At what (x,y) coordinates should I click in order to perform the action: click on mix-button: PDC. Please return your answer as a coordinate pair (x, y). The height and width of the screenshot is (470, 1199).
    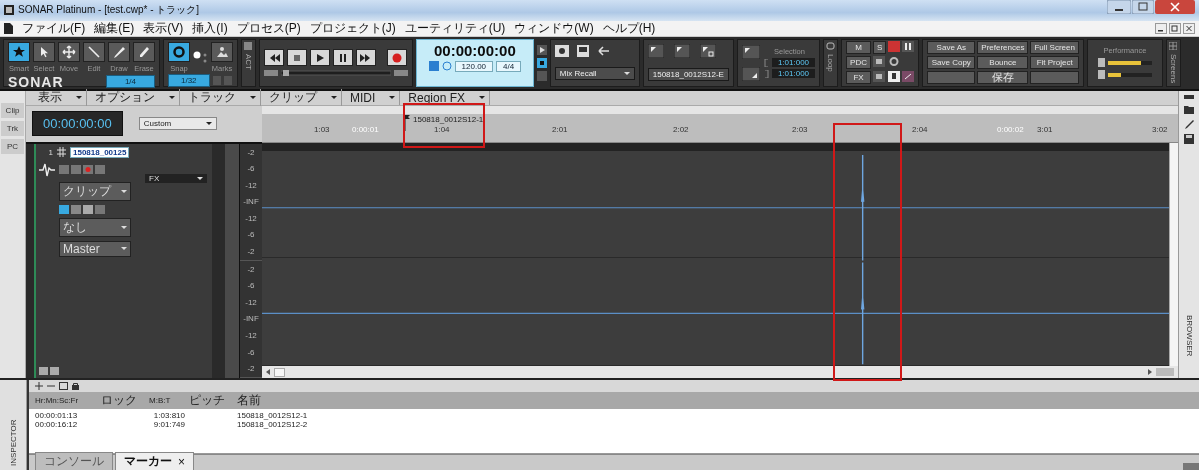
    Looking at the image, I should click on (858, 63).